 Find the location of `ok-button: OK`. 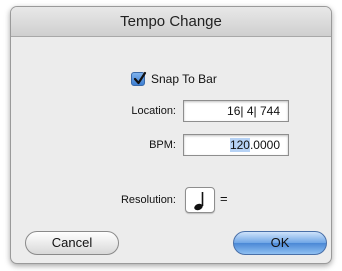

ok-button: OK is located at coordinates (280, 243).